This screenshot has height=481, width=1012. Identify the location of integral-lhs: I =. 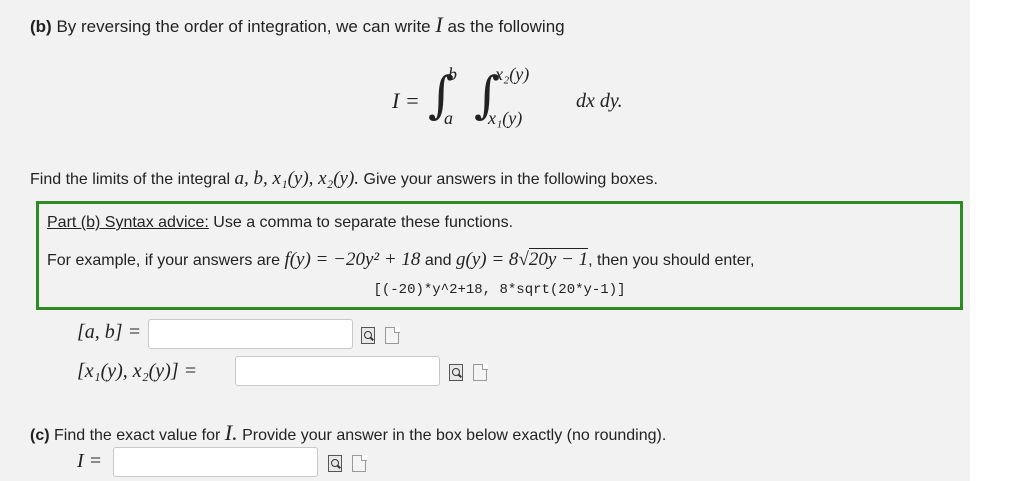
(406, 100).